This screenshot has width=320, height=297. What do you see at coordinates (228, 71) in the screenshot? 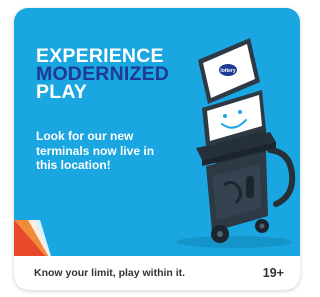
I see `terminal-logo-text: lottery` at bounding box center [228, 71].